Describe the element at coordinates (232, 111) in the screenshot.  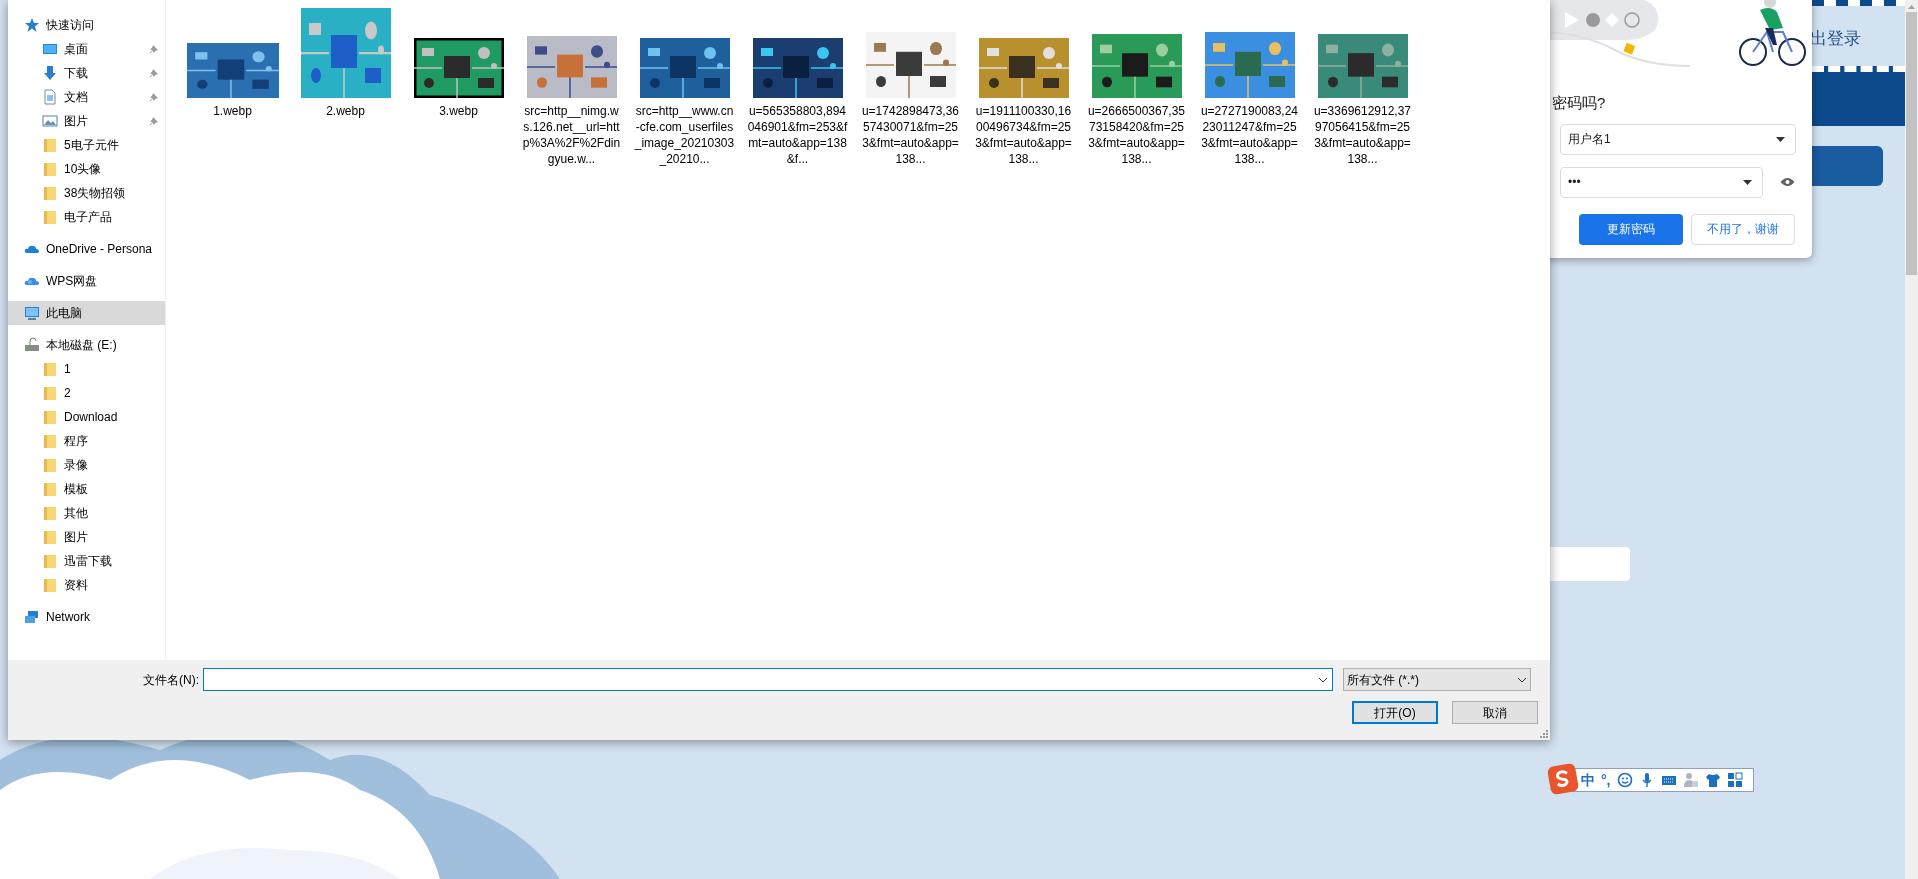
I see `file-name: 1.webp` at that location.